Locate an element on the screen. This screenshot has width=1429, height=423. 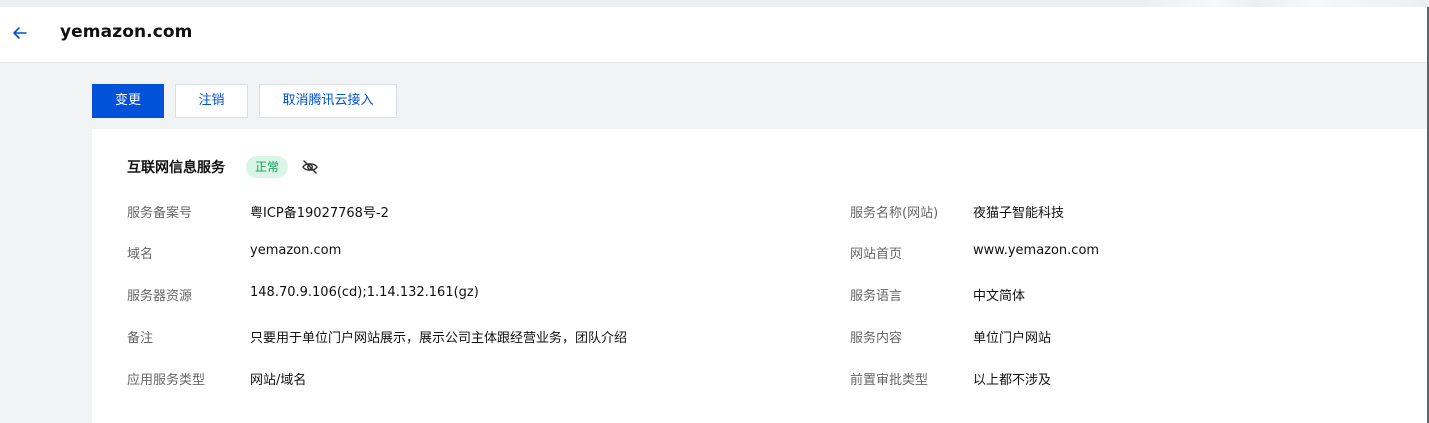
service-name-value: 夜猫子智能科技 is located at coordinates (1019, 213).